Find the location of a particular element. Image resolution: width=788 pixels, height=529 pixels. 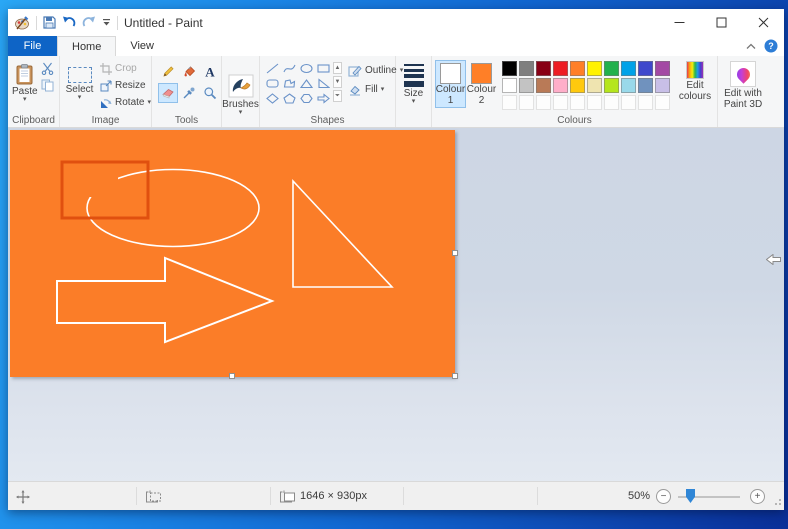

undo-button is located at coordinates (69, 22).